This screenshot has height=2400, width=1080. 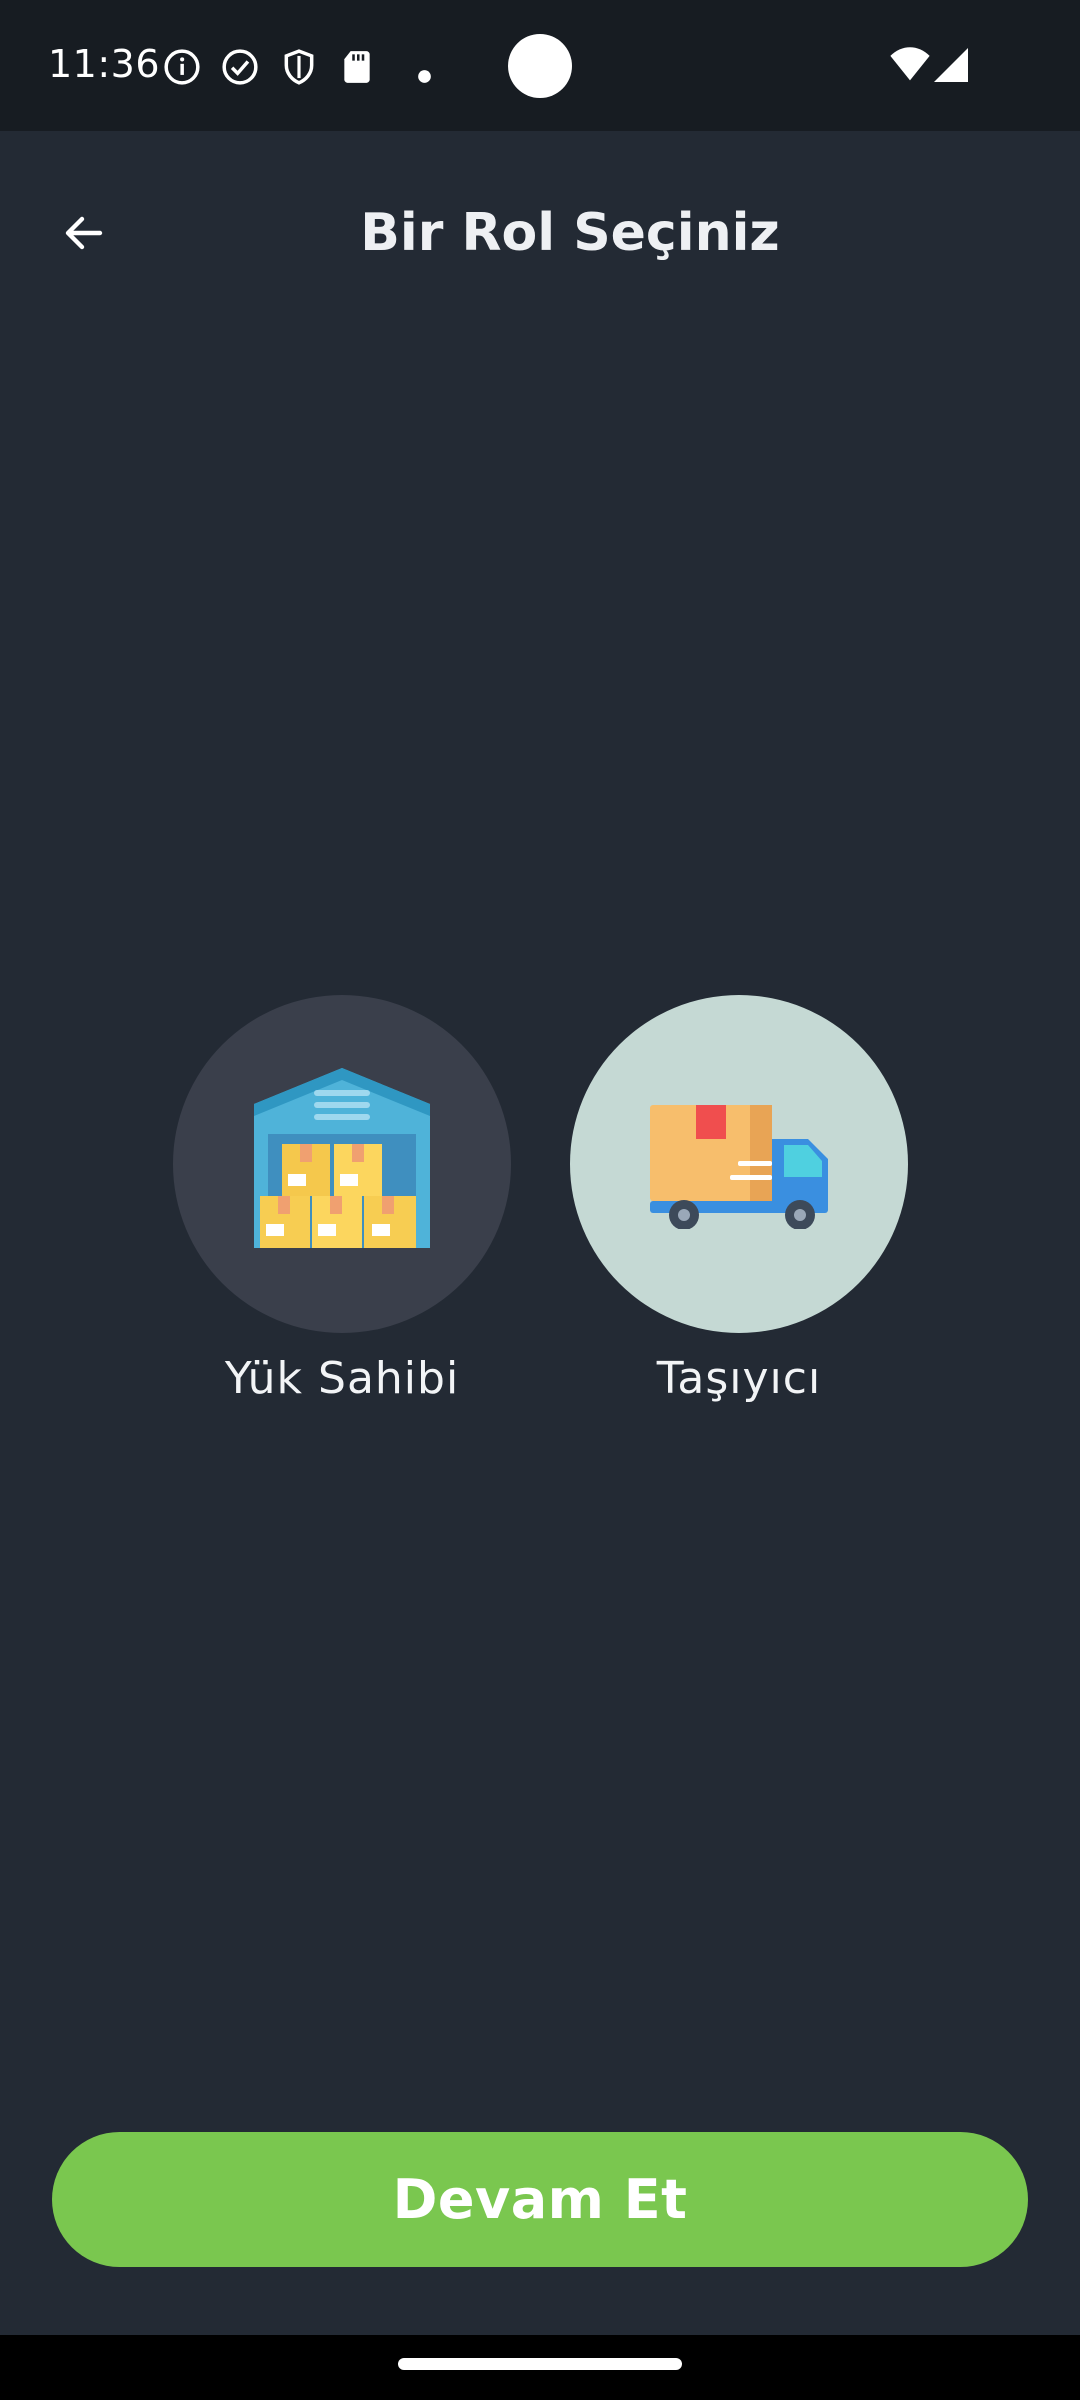 I want to click on delivery-truck-icon, so click(x=739, y=1167).